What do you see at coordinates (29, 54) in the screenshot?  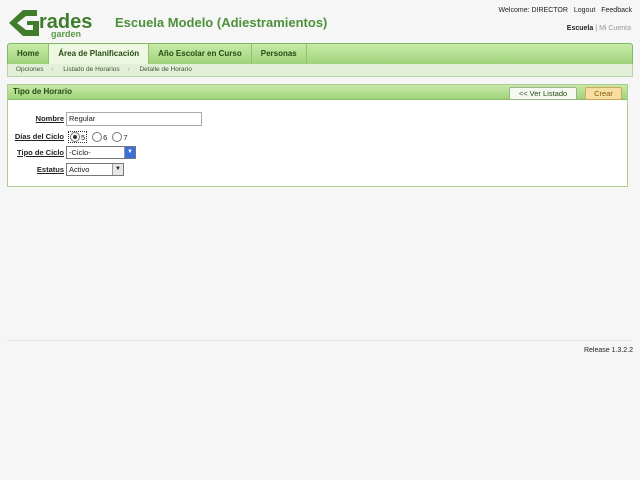 I see `tab-home: Home` at bounding box center [29, 54].